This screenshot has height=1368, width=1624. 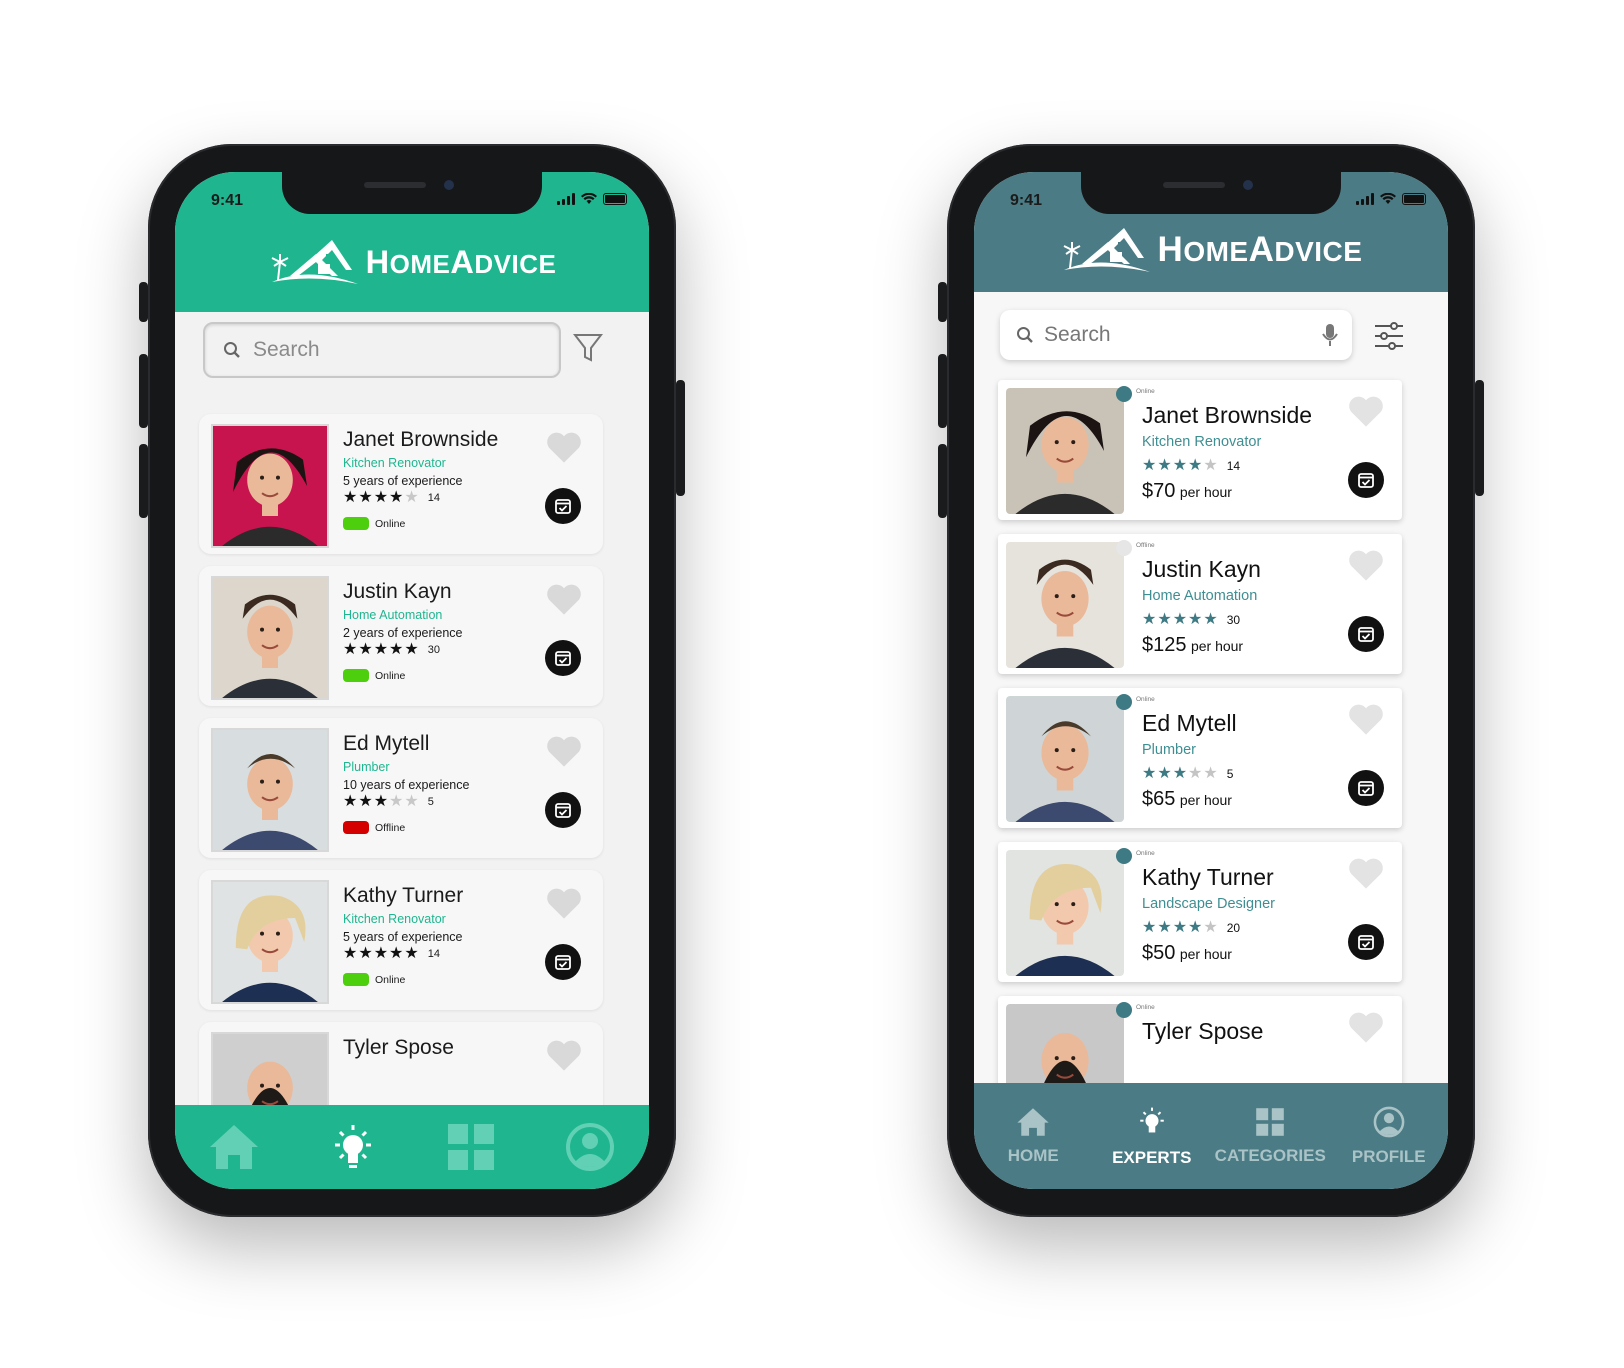 I want to click on expert-experience: 5 years of experience, so click(x=403, y=937).